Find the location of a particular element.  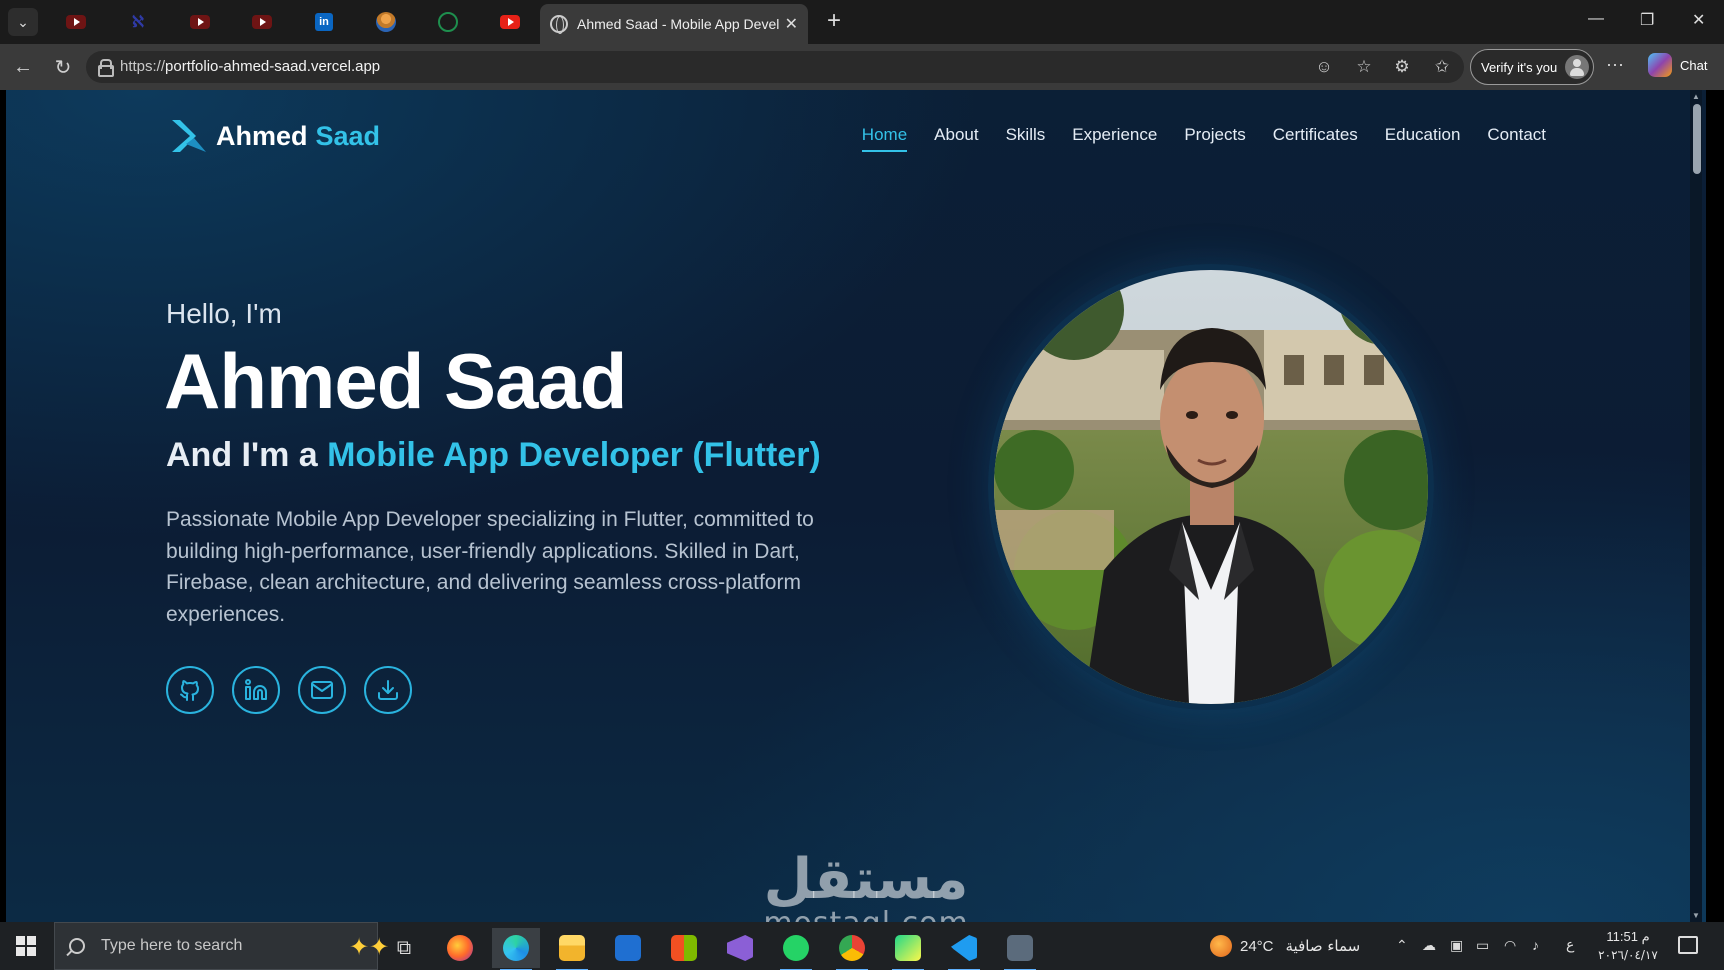

system-clock: 11:51 م ٢٠٢٦/٠٤/١٧ is located at coordinates (1628, 946).